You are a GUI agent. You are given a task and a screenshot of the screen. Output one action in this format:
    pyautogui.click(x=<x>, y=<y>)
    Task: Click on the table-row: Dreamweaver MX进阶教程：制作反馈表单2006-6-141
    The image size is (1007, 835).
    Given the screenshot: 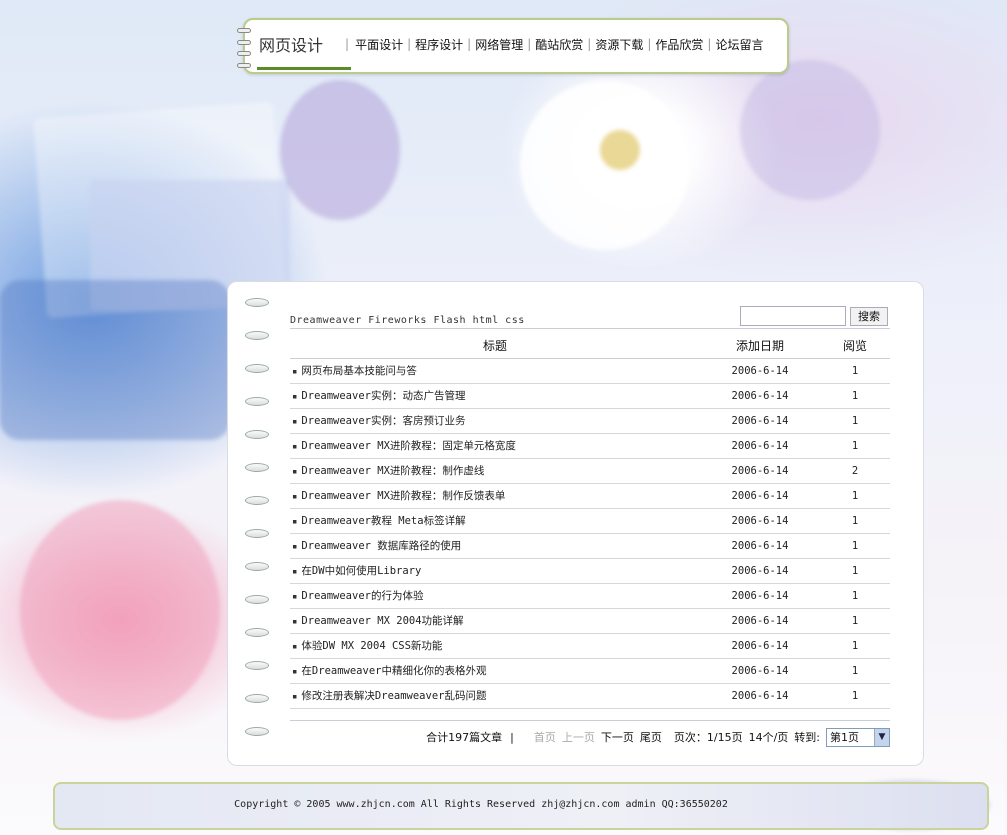 What is the action you would take?
    pyautogui.click(x=590, y=496)
    